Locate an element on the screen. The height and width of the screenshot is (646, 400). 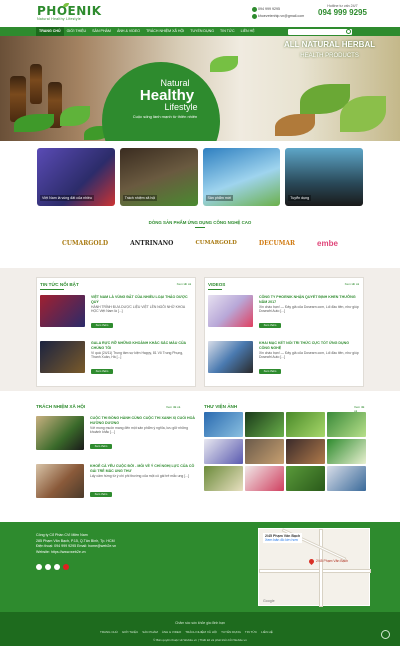
search-icon is located at coordinates (348, 31).